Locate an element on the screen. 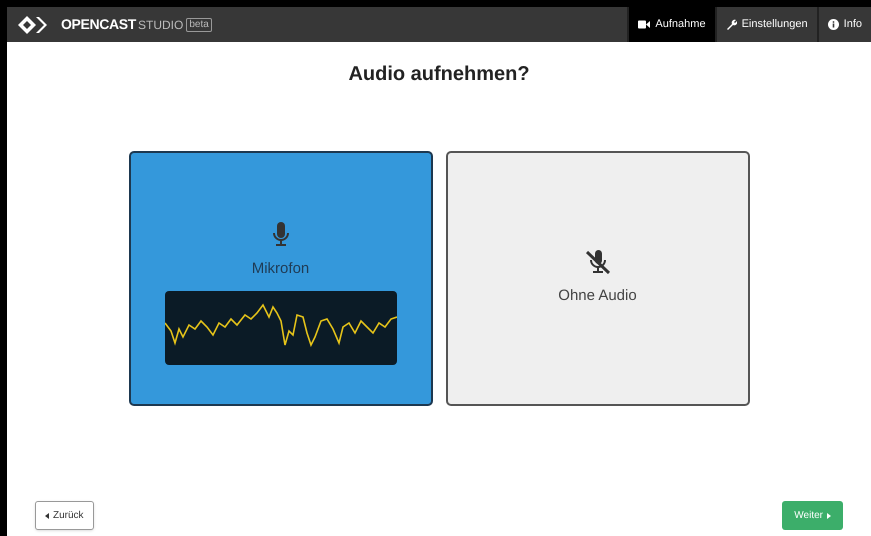 This screenshot has width=871, height=536. product-name: STUDIO is located at coordinates (161, 25).